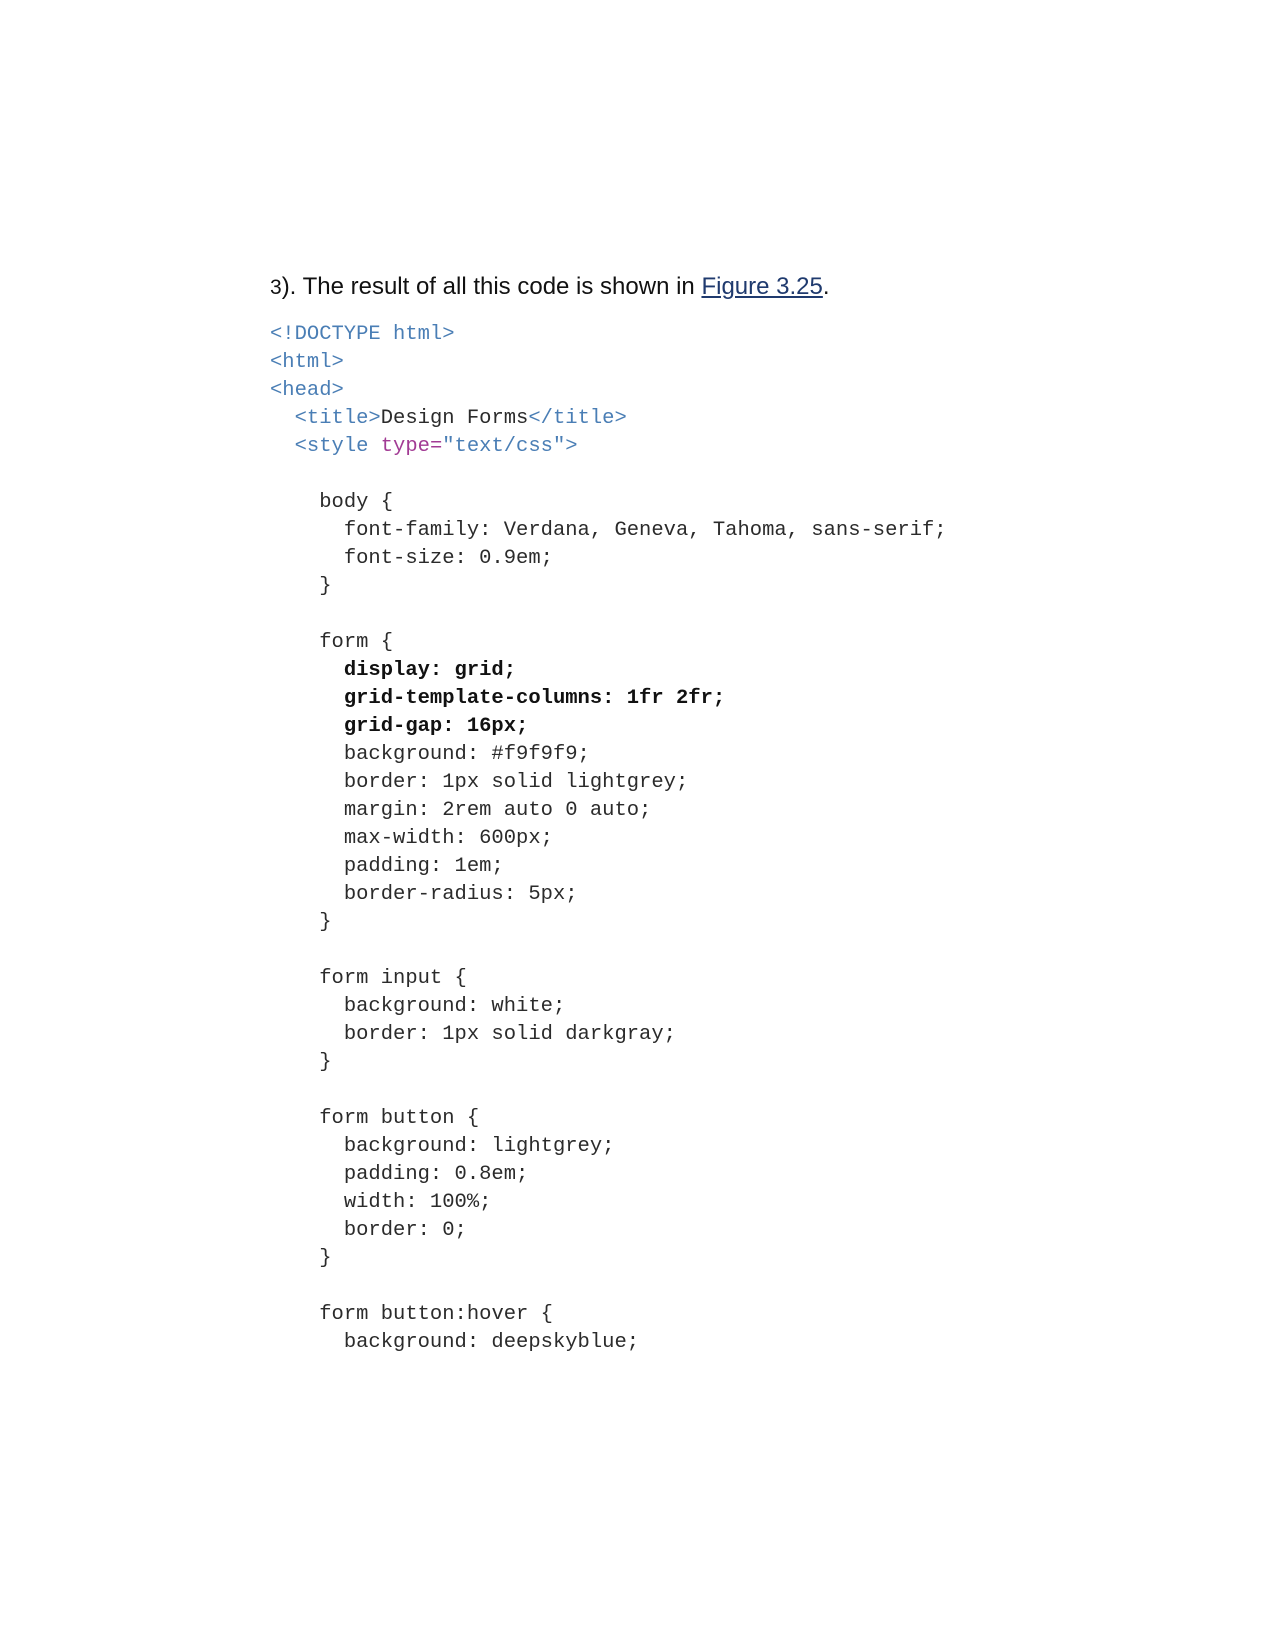  Describe the element at coordinates (411, 446) in the screenshot. I see `code-token: type=` at that location.